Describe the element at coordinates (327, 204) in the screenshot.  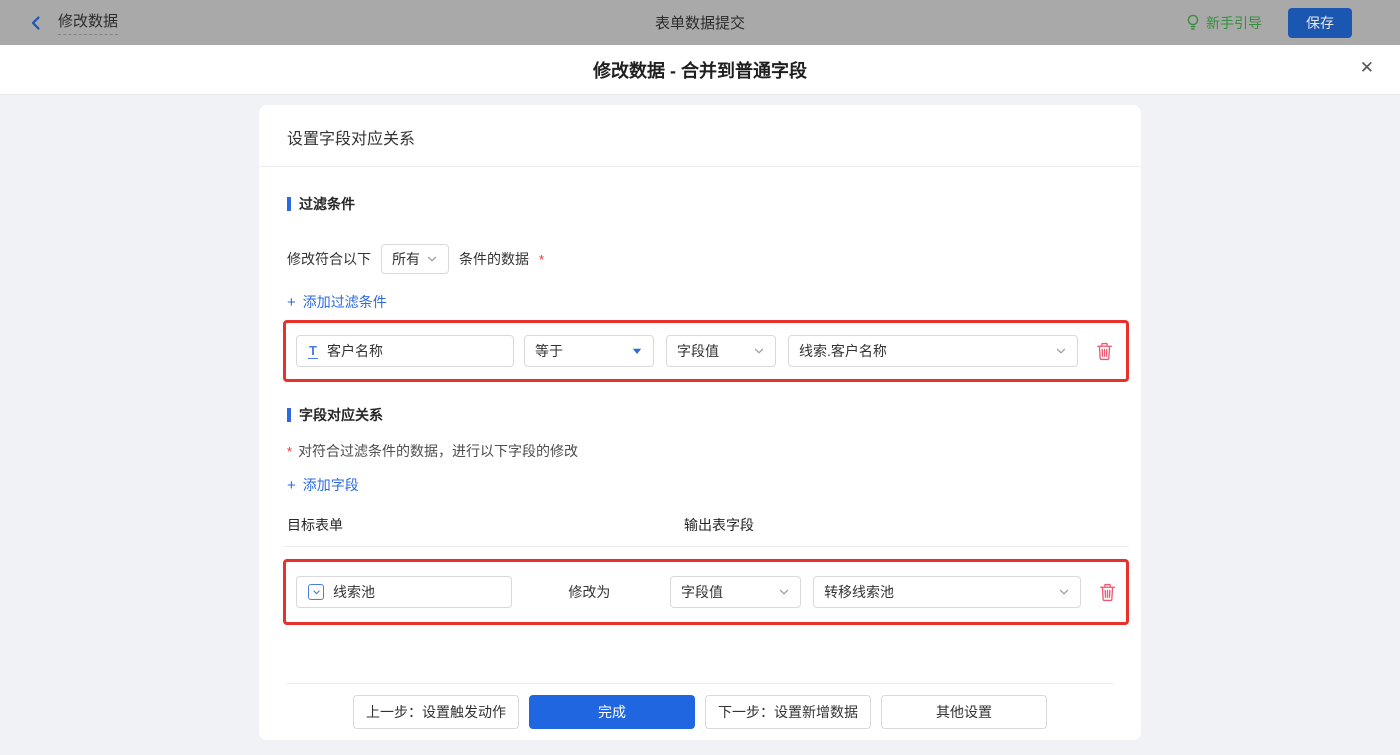
I see `filter-section-label: 过滤条件` at that location.